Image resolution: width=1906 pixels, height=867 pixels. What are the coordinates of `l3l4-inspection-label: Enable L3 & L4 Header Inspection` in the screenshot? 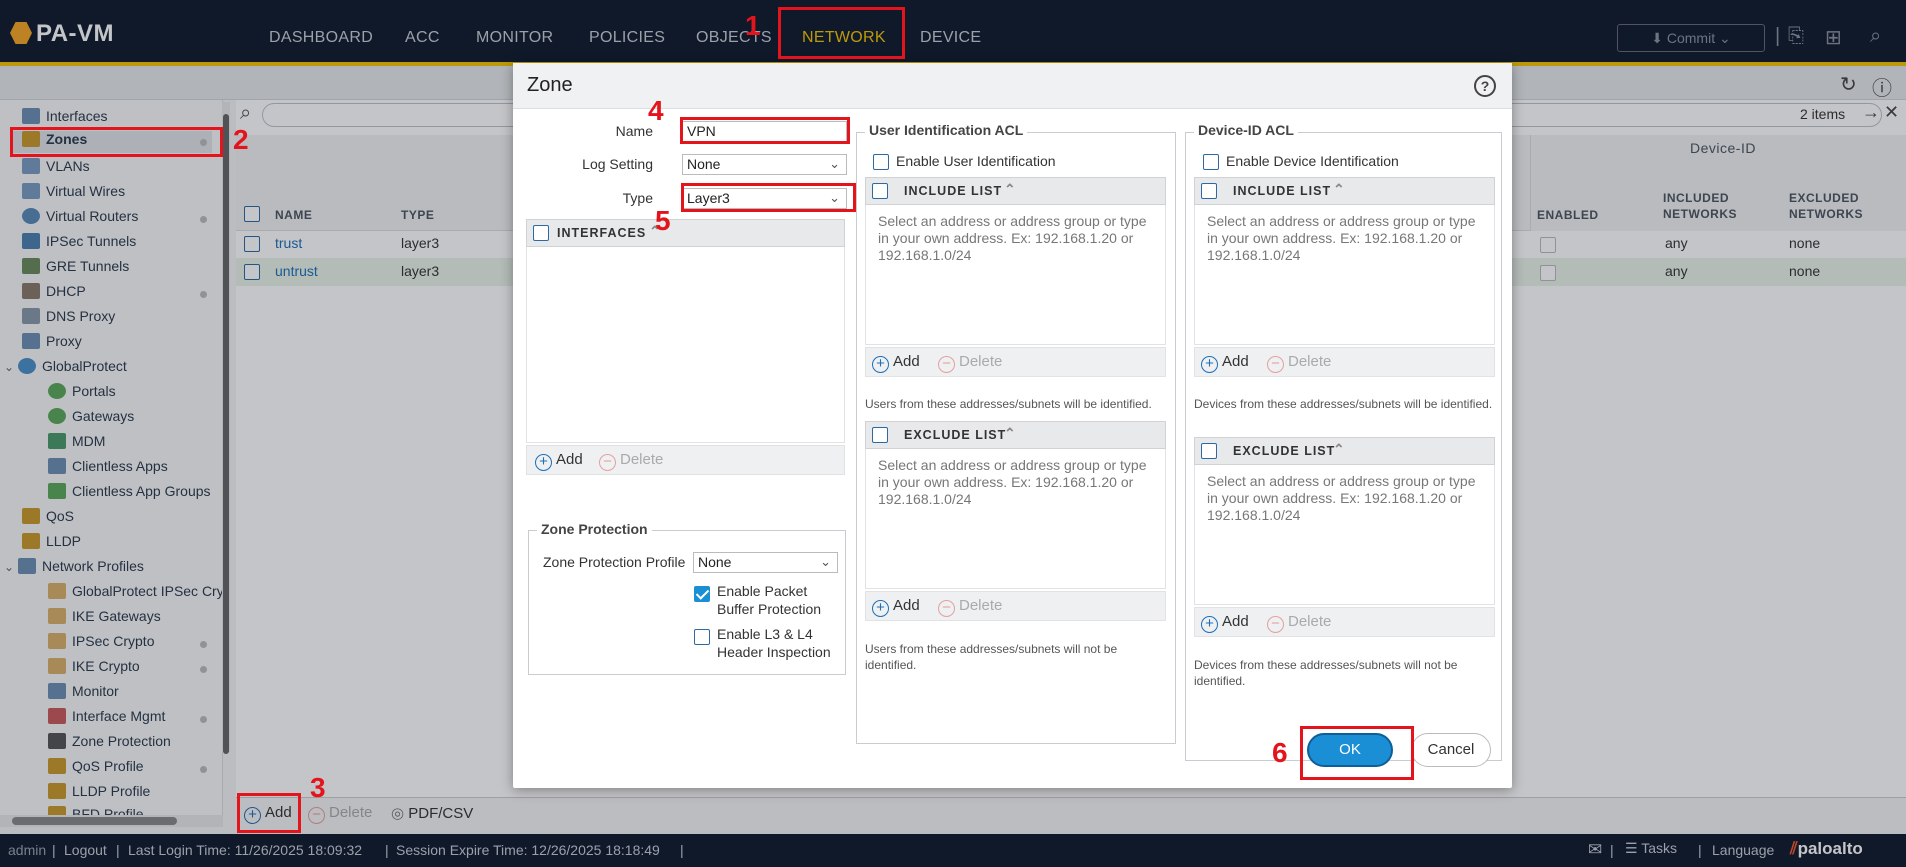 It's located at (774, 643).